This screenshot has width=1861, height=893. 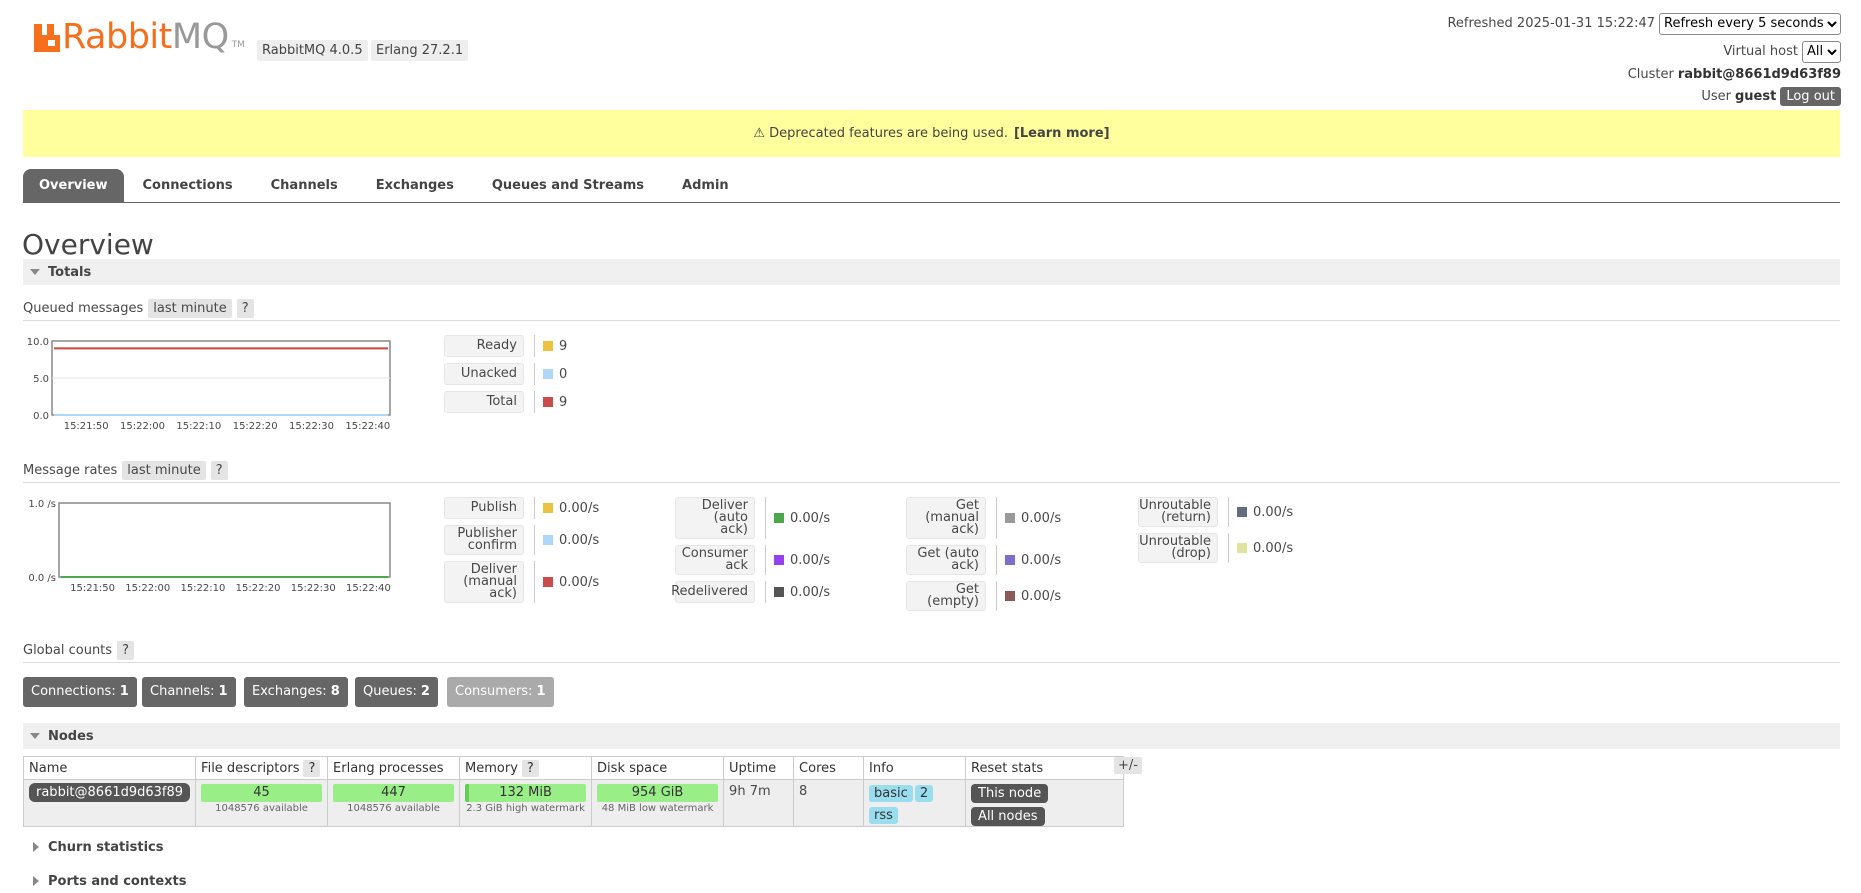 I want to click on tab-queues-streams: Queues and Streams, so click(x=568, y=186).